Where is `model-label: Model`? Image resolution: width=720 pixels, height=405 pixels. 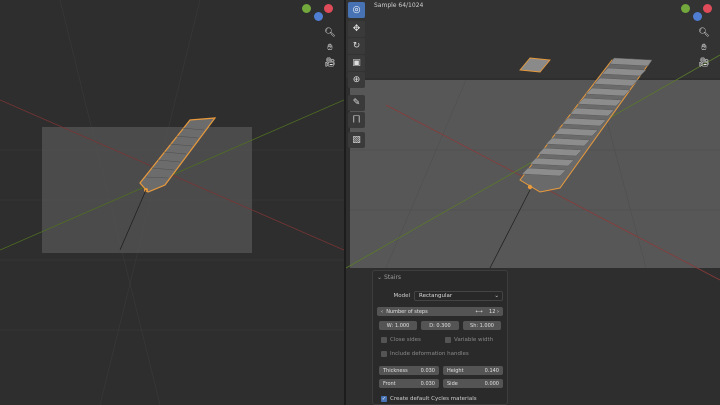 model-label: Model is located at coordinates (401, 296).